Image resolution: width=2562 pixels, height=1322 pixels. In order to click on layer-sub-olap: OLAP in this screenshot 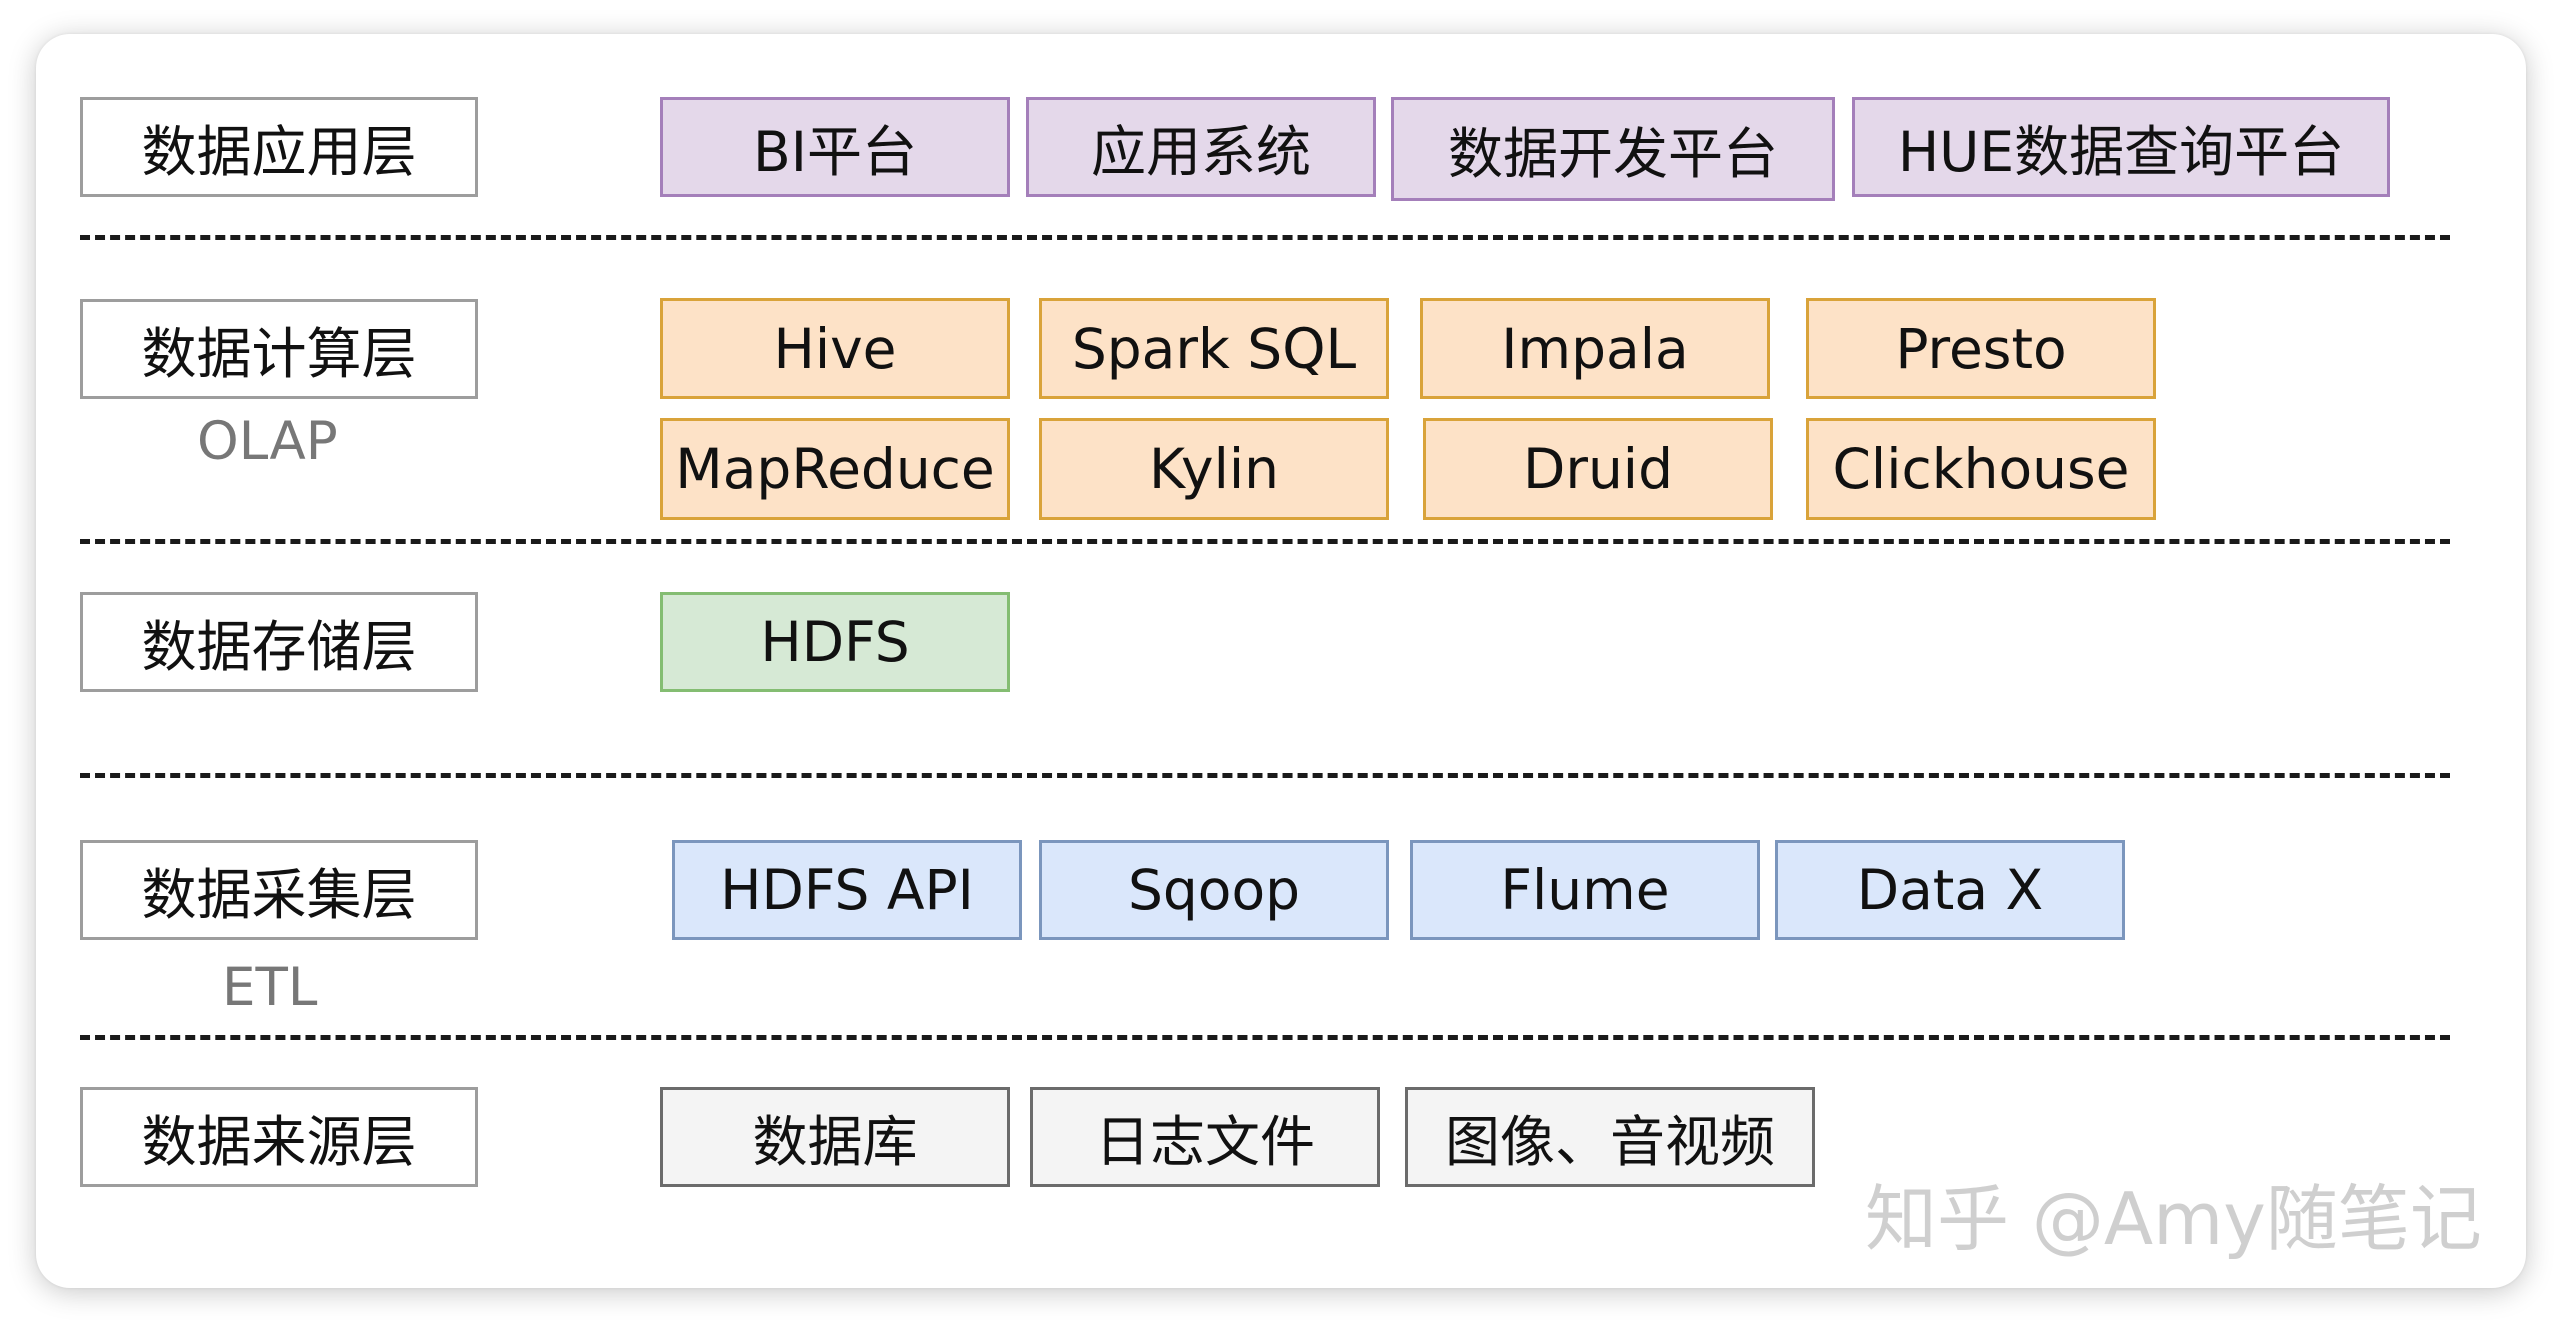, I will do `click(267, 441)`.